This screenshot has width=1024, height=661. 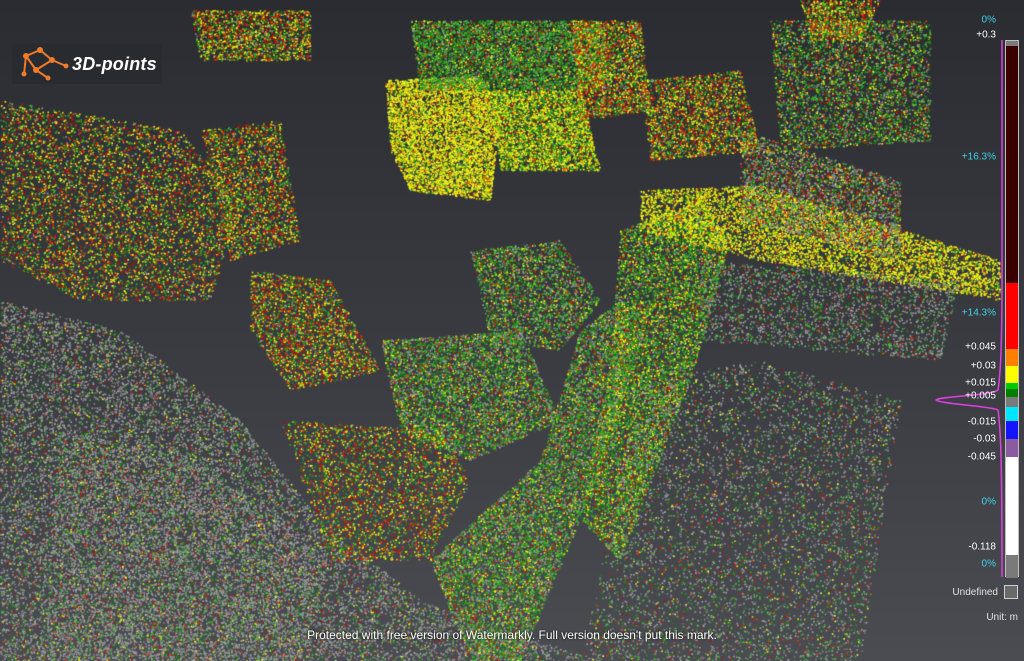 I want to click on logo: 3D-points, so click(x=87, y=64).